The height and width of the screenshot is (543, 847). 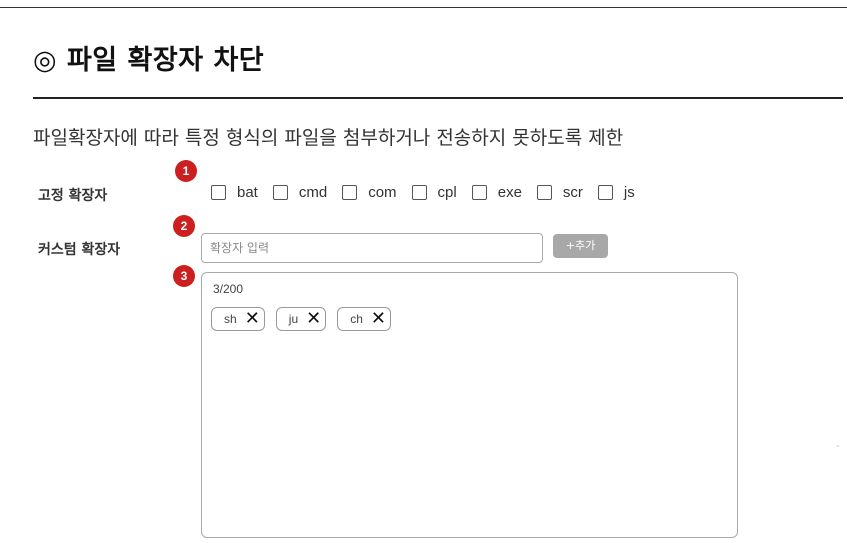 I want to click on top-divider, so click(x=423, y=7).